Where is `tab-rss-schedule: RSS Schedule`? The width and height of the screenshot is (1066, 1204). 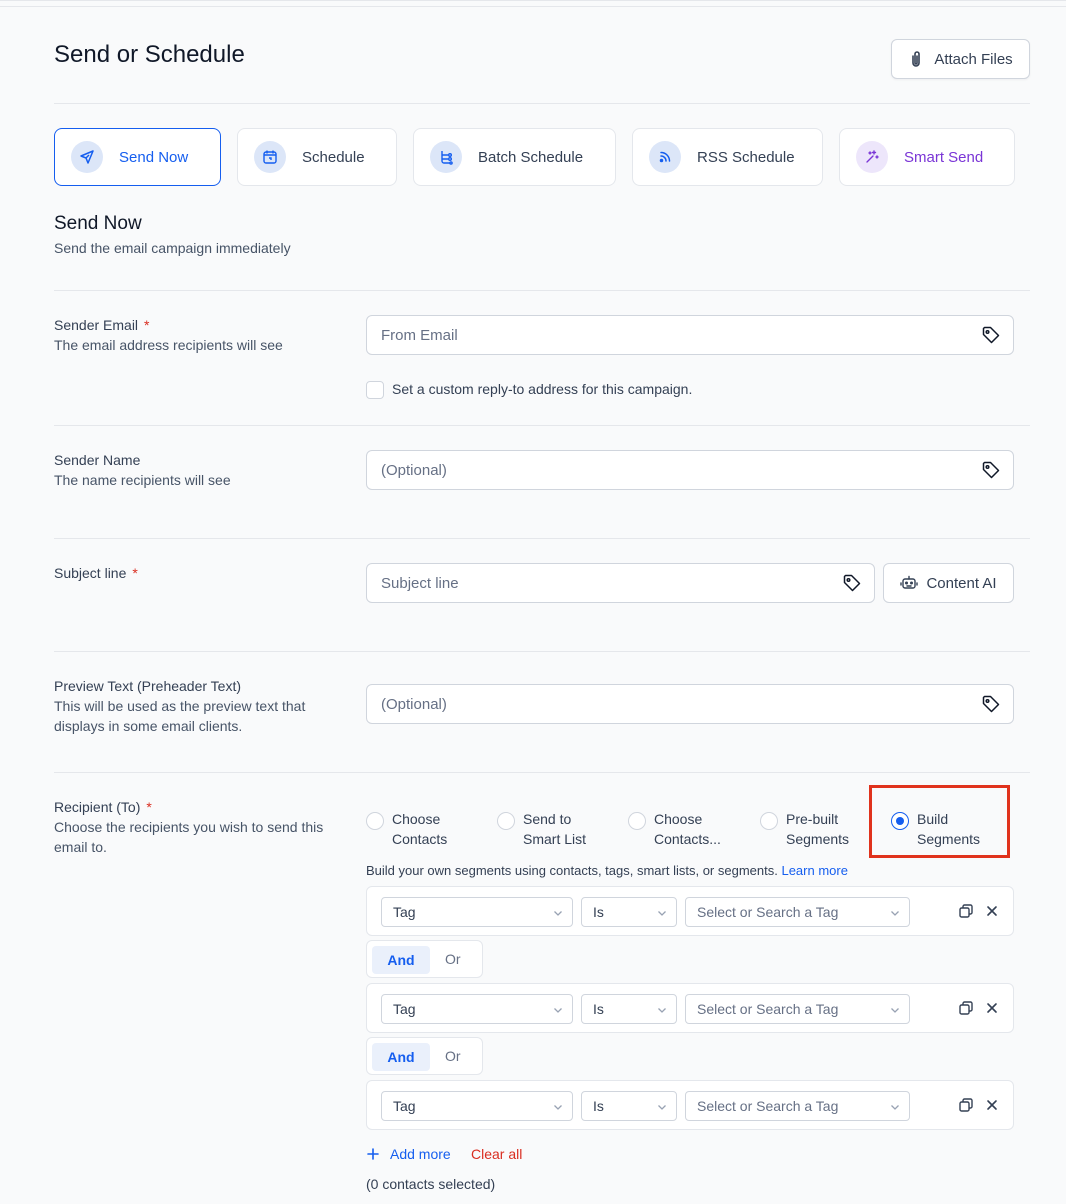 tab-rss-schedule: RSS Schedule is located at coordinates (727, 157).